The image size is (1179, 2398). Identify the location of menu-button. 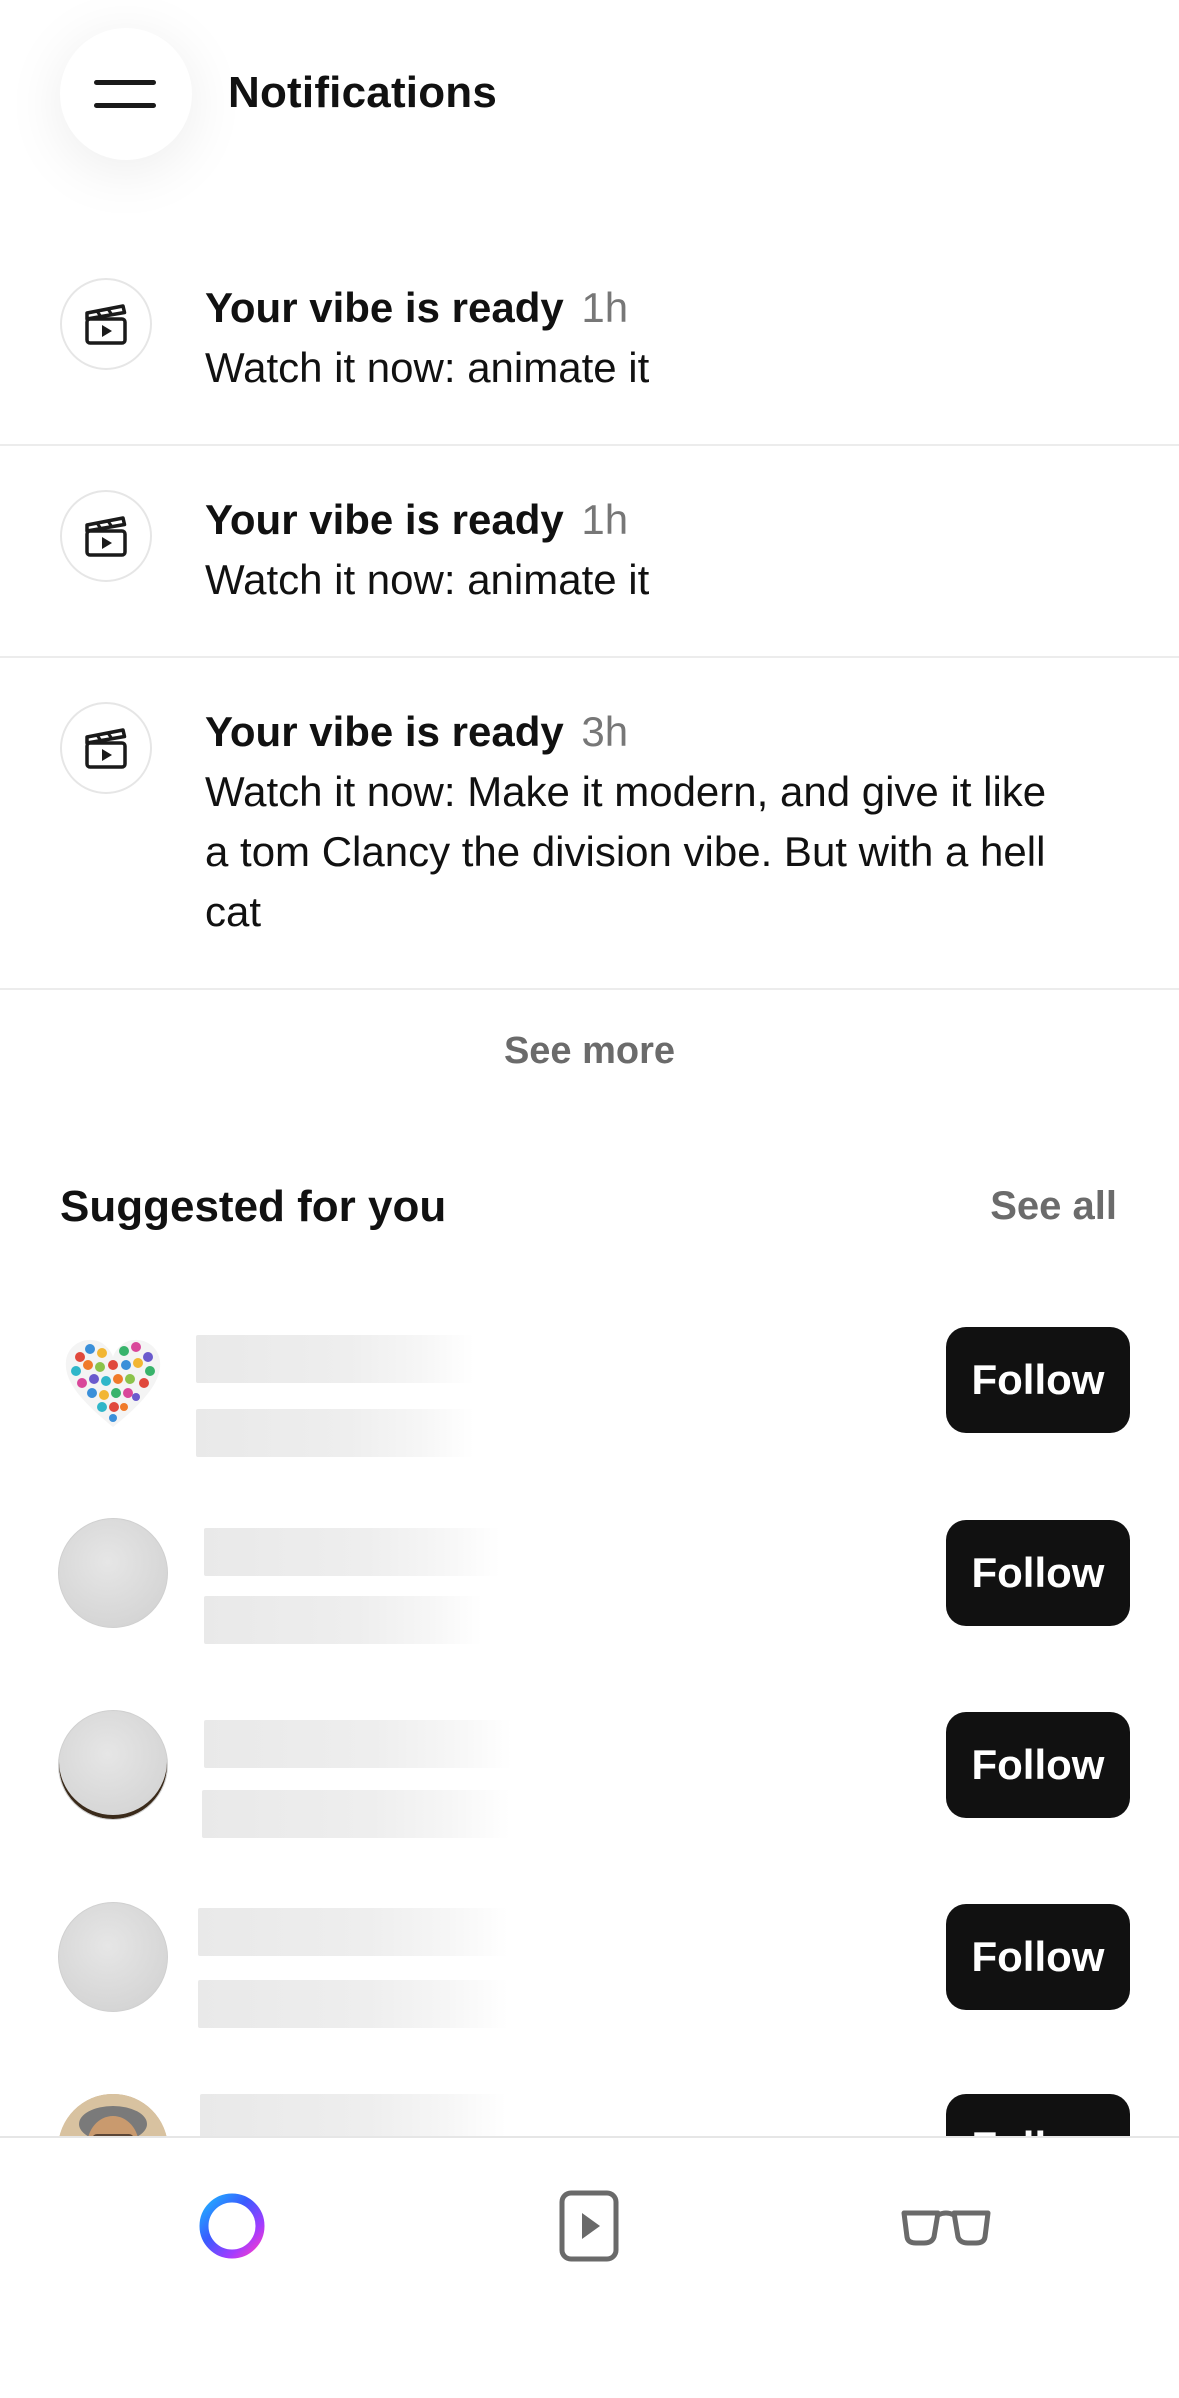
(126, 94).